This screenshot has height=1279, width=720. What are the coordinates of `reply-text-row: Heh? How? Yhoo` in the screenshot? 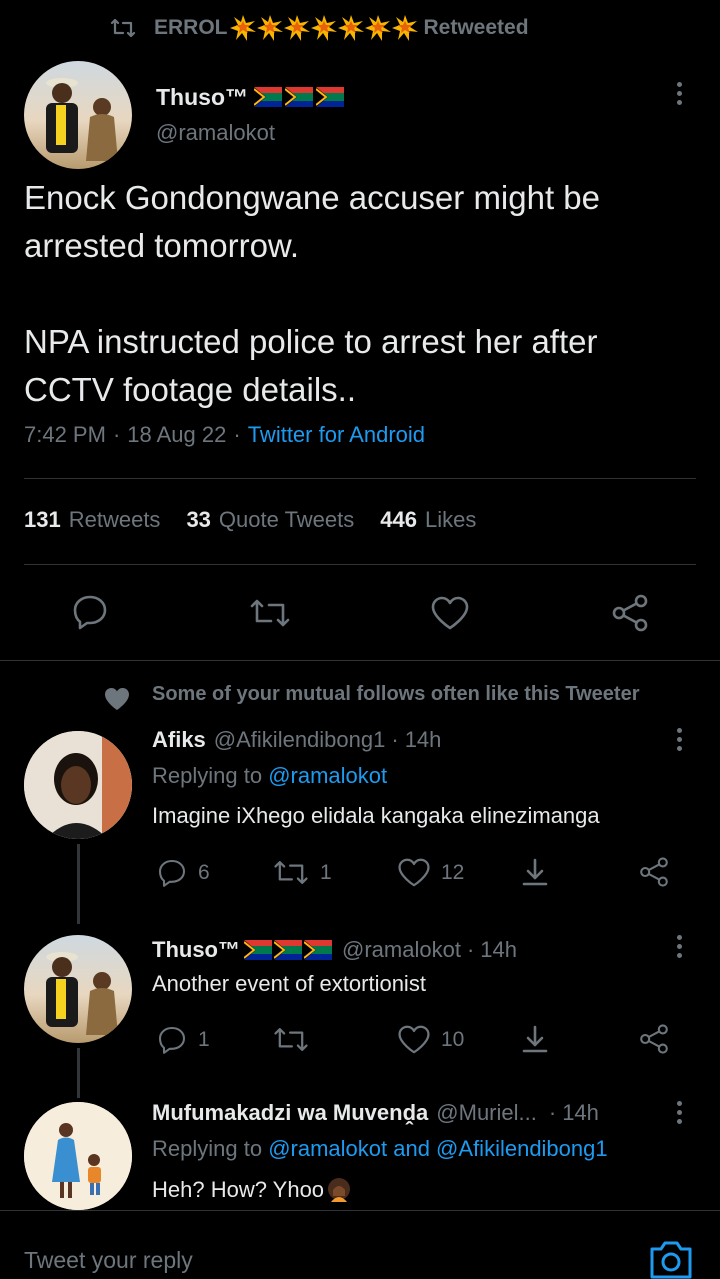 It's located at (252, 1190).